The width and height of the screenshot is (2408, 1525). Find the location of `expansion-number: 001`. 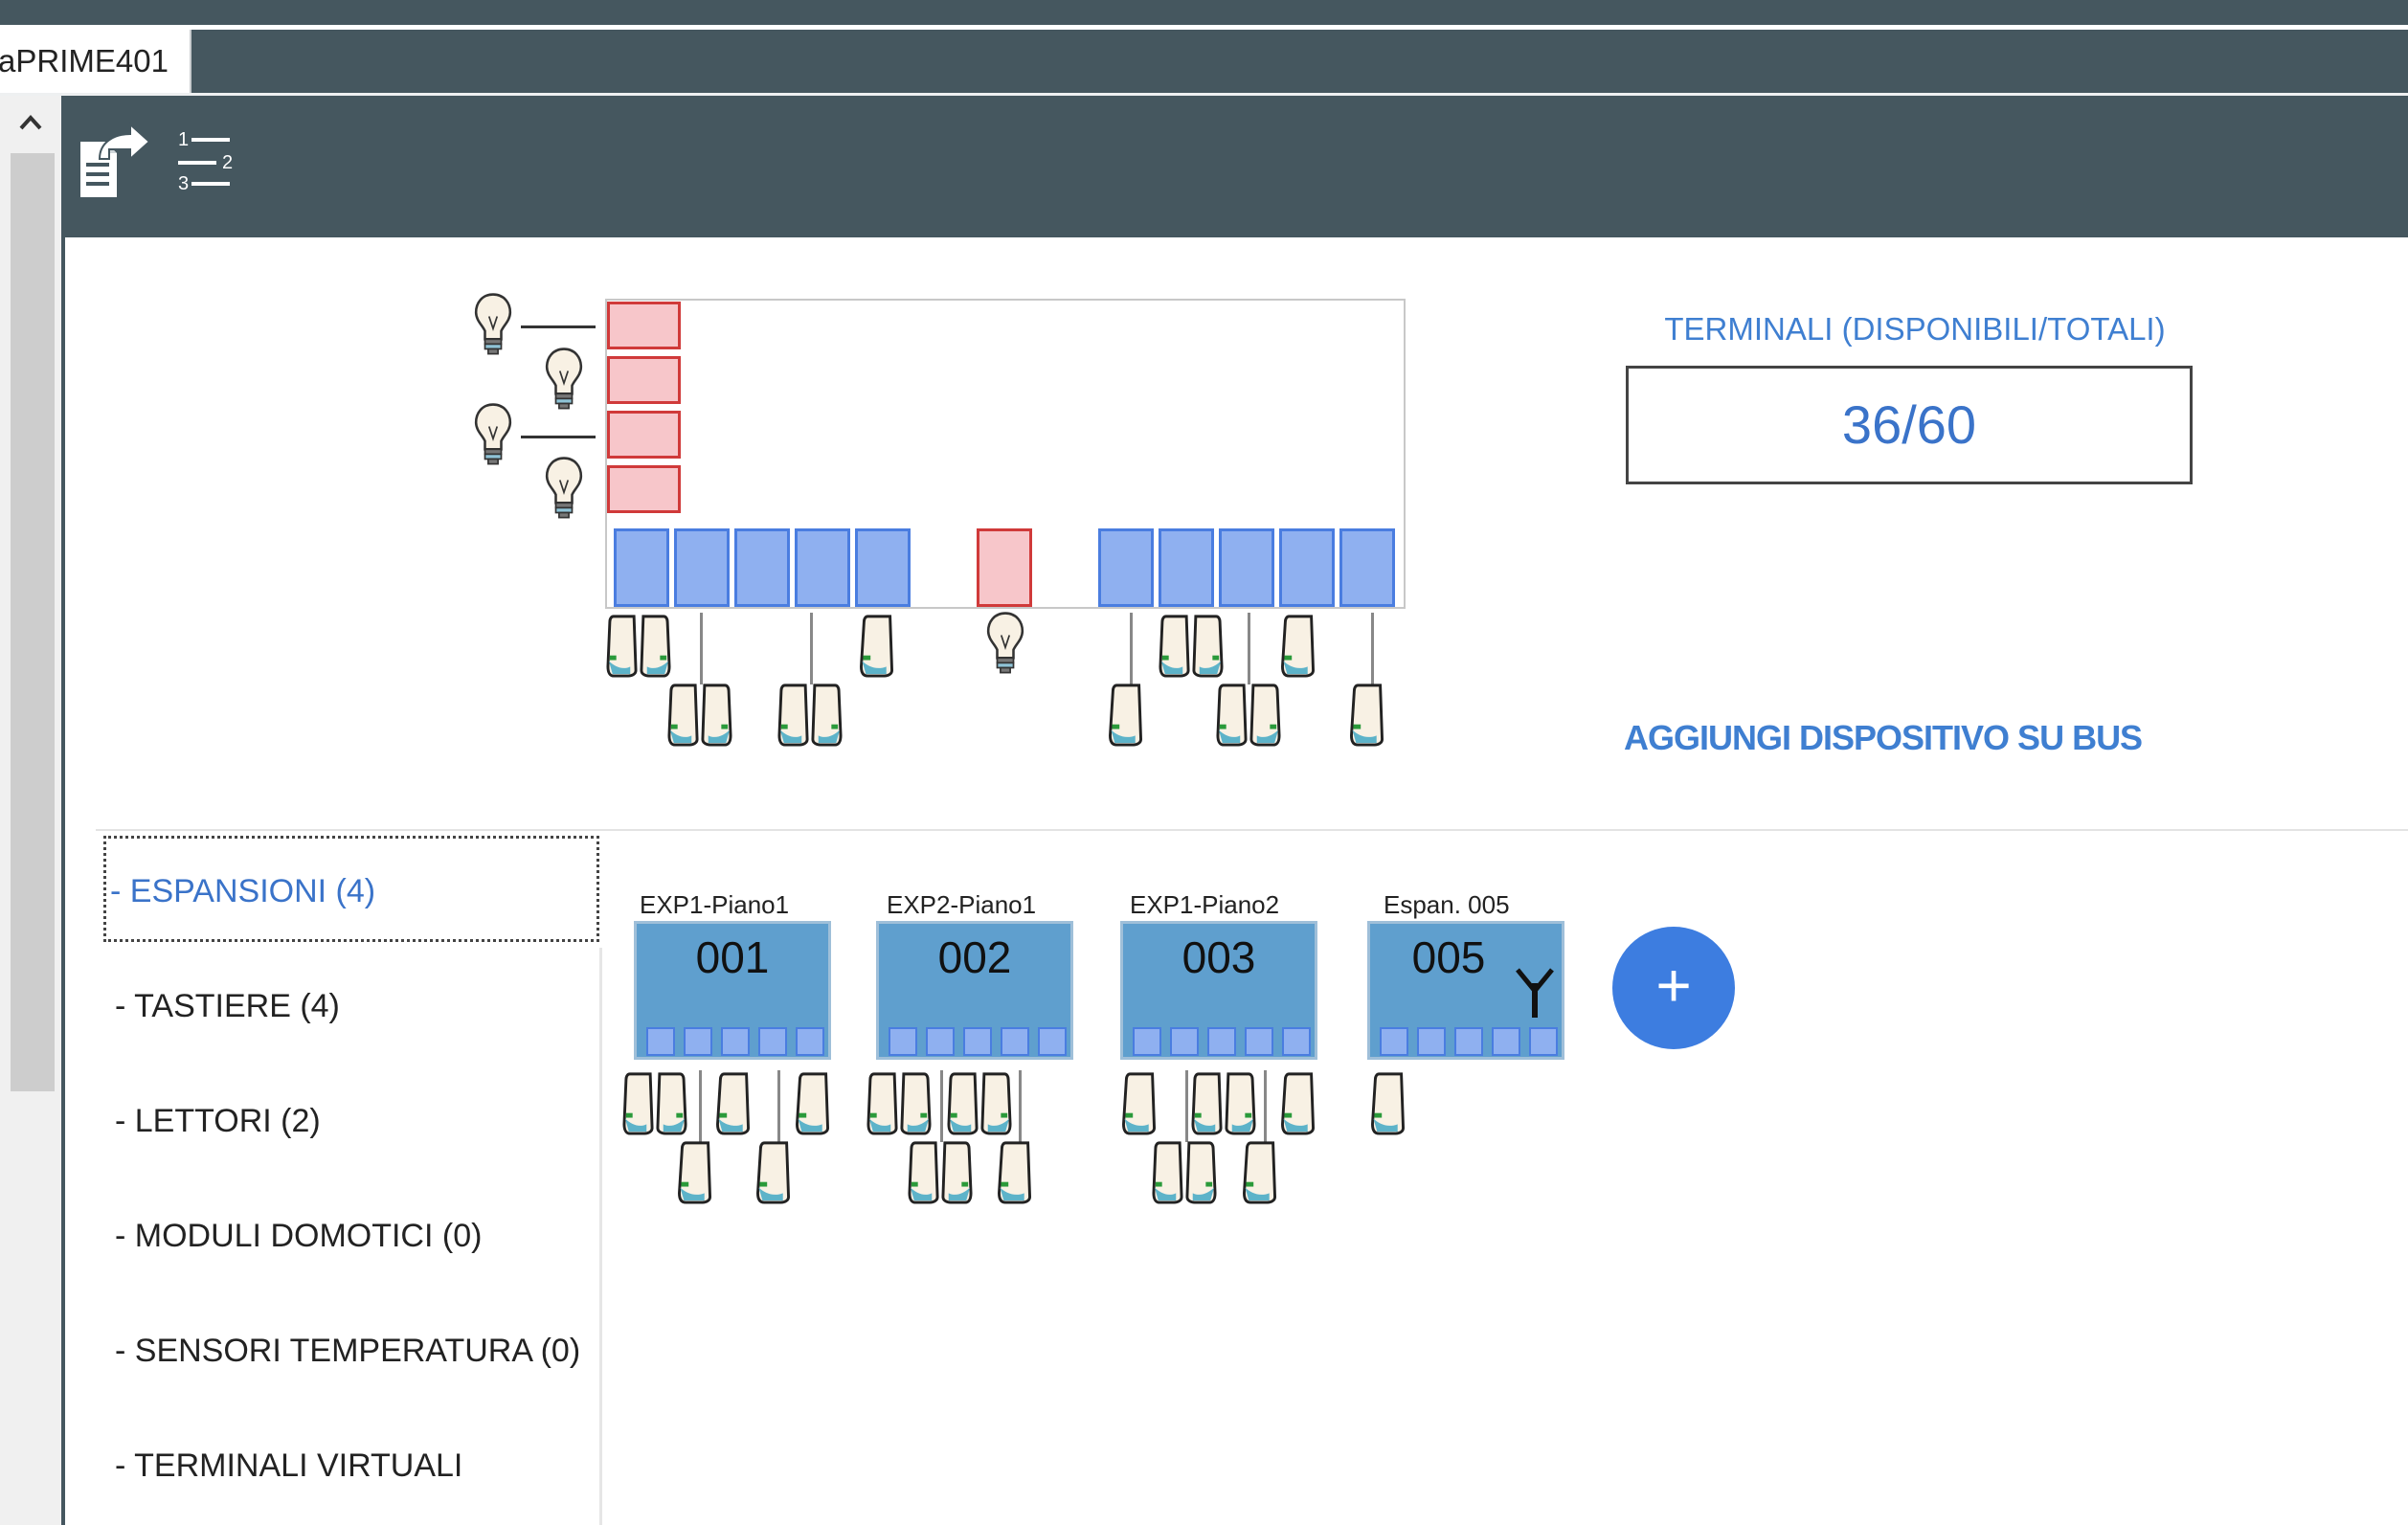

expansion-number: 001 is located at coordinates (733, 957).